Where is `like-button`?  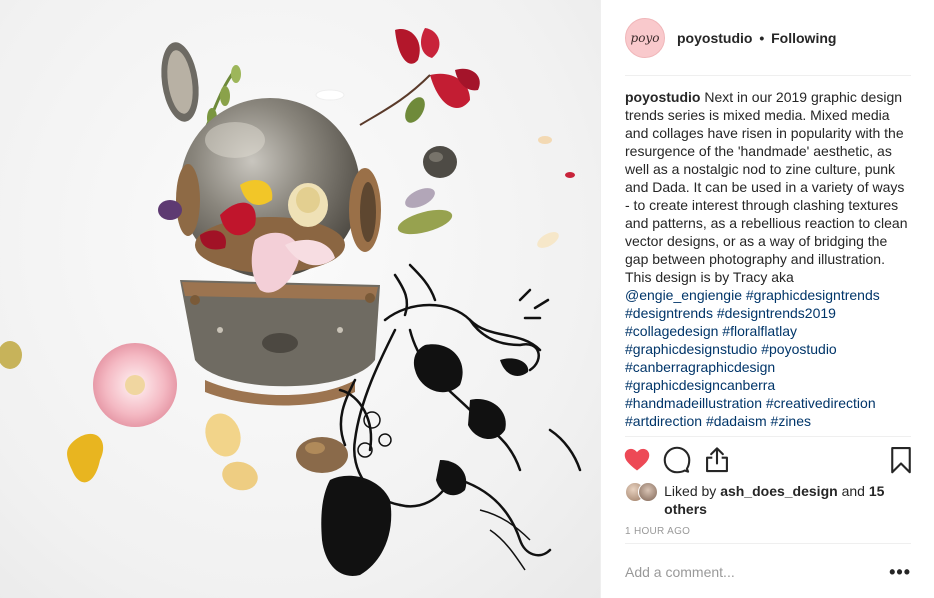 like-button is located at coordinates (637, 460).